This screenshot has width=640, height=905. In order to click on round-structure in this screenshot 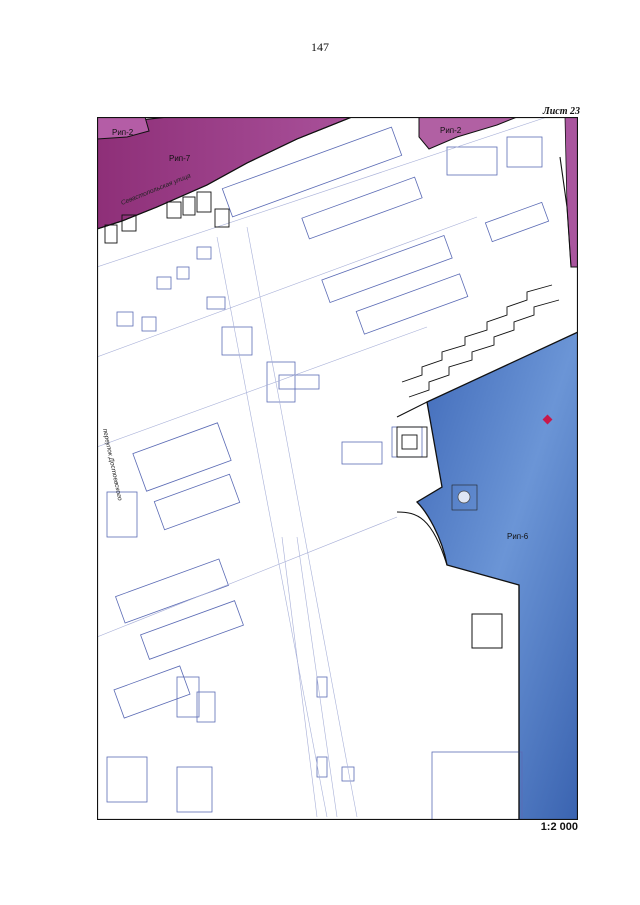, I will do `click(464, 497)`.